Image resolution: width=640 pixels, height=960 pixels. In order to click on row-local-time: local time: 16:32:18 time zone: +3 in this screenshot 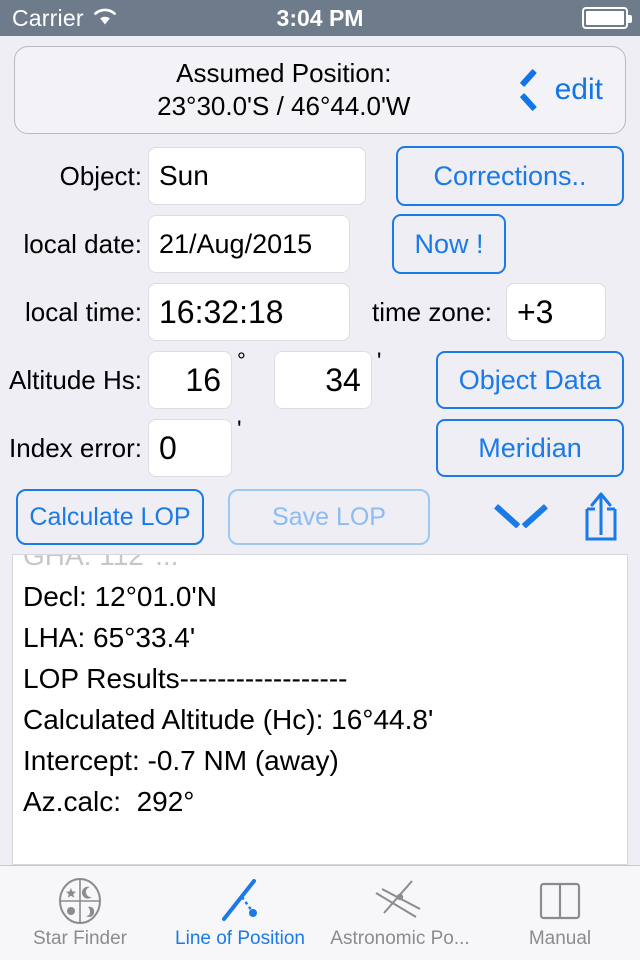, I will do `click(320, 312)`.